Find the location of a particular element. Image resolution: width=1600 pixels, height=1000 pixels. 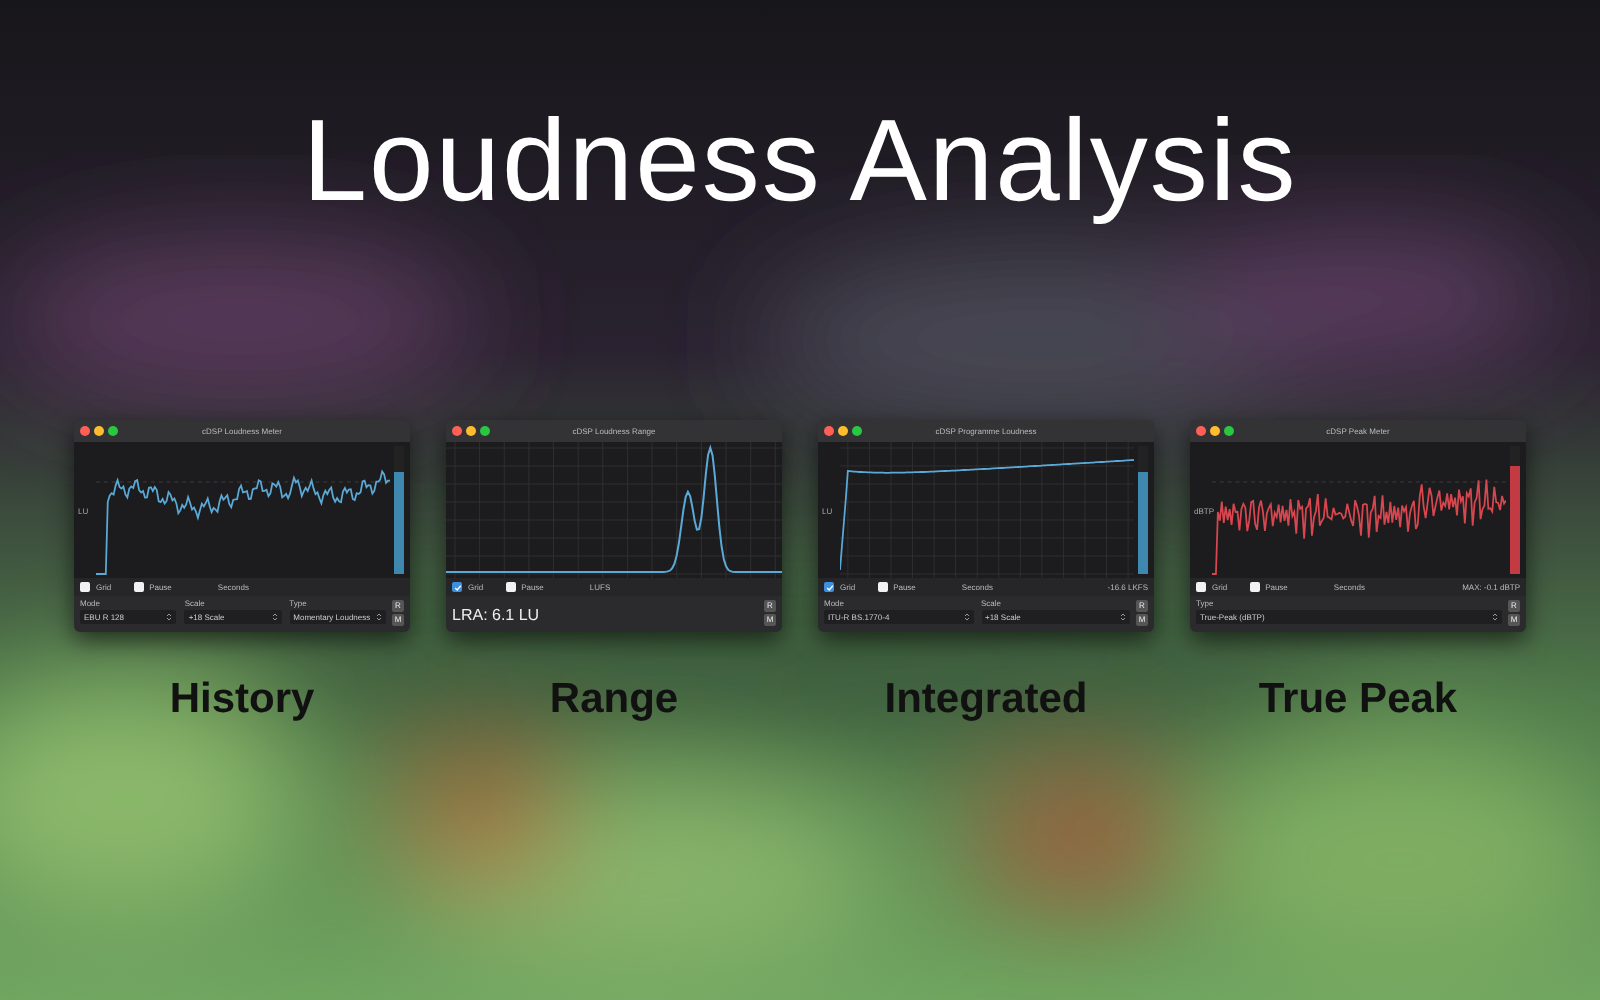

page-title: Loudness Analysis is located at coordinates (800, 162).